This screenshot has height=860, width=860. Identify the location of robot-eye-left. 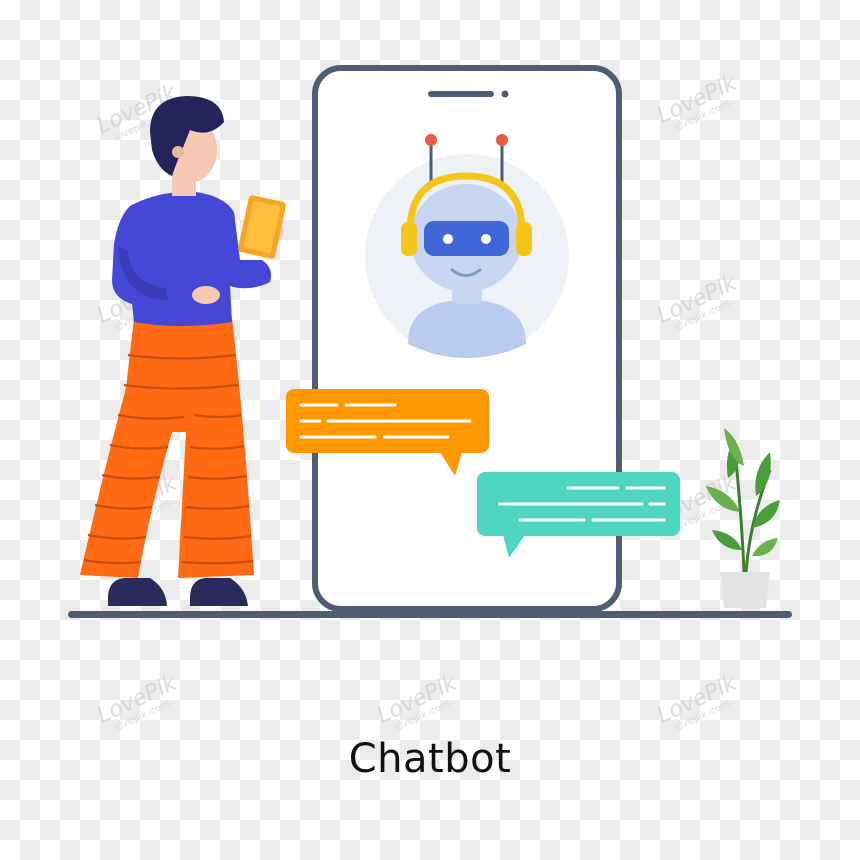
(448, 239).